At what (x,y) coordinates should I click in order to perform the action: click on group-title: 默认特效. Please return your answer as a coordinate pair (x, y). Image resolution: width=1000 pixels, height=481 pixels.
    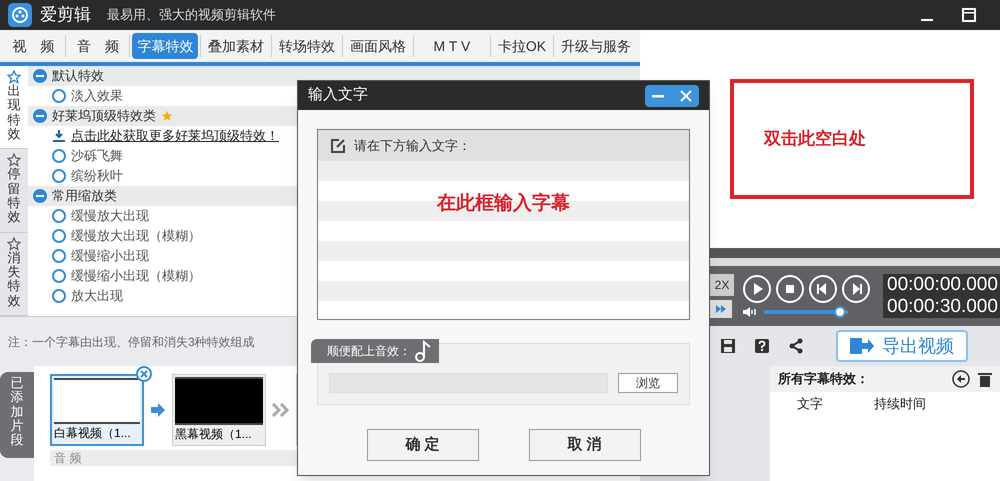
    Looking at the image, I should click on (78, 76).